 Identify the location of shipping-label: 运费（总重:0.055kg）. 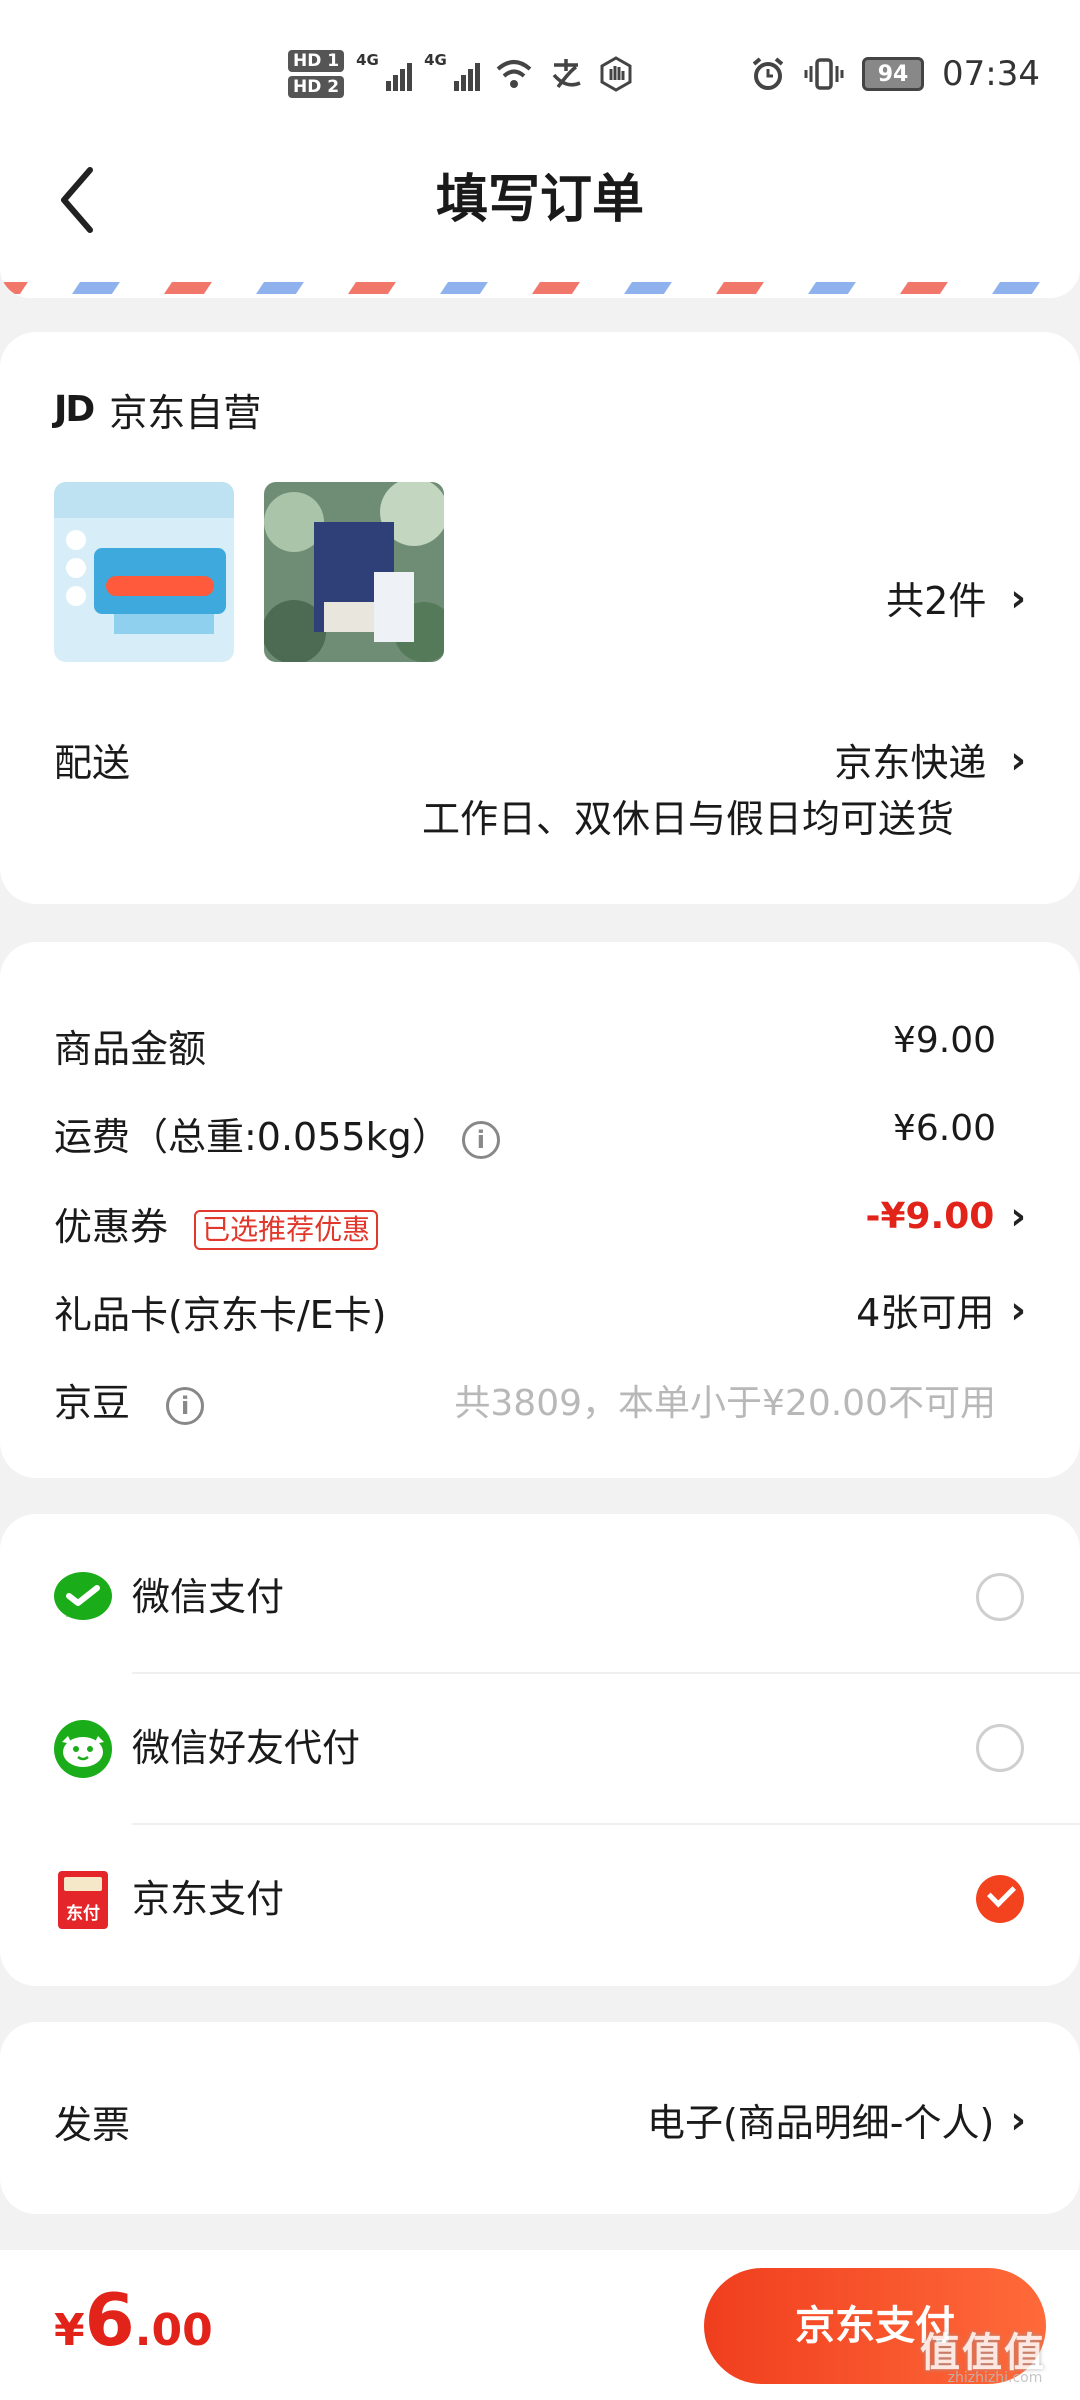
(252, 1137).